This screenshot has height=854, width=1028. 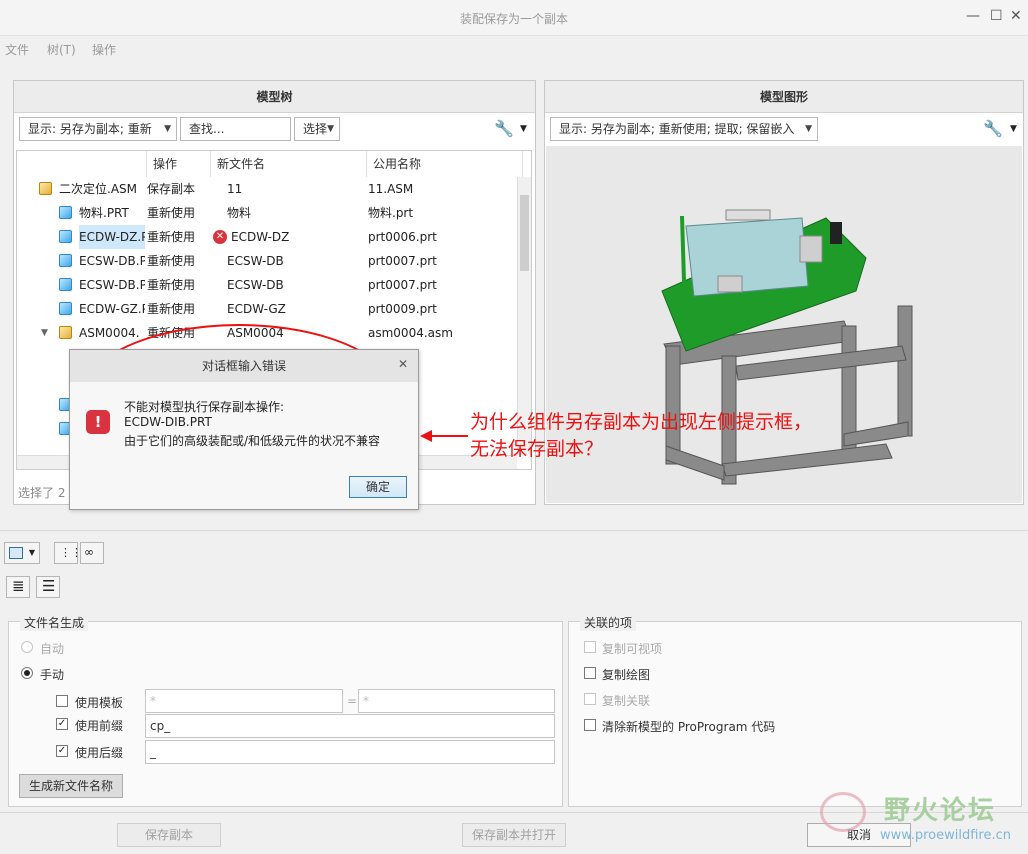 What do you see at coordinates (71, 786) in the screenshot?
I see `generate-filename-button: 生成新文件名称` at bounding box center [71, 786].